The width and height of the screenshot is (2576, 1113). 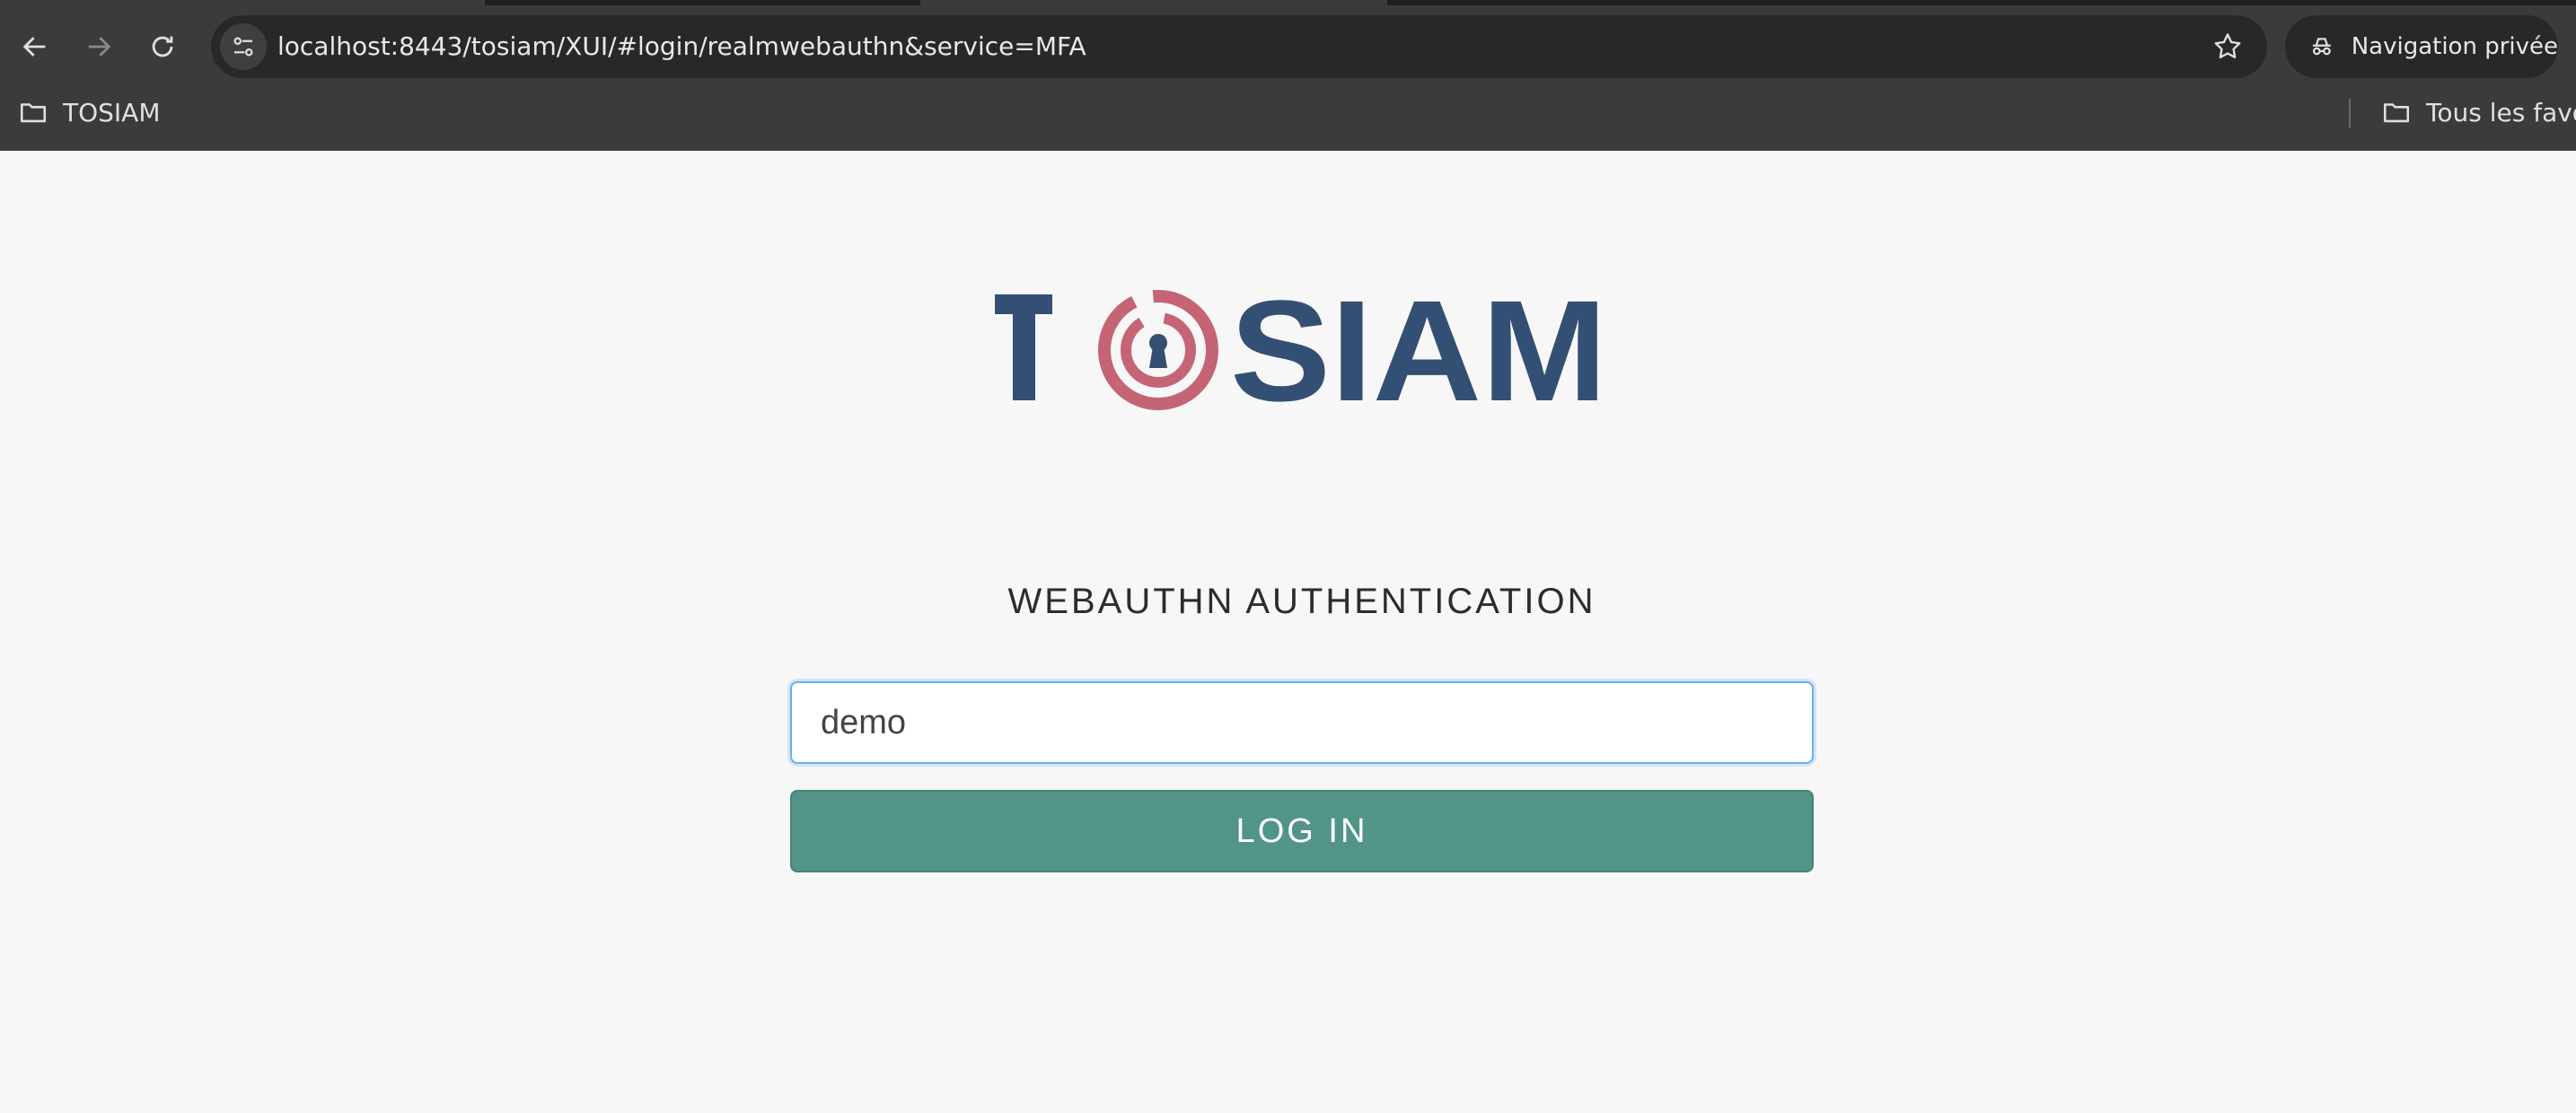 I want to click on bookmark-label: TOSIAM, so click(x=112, y=112).